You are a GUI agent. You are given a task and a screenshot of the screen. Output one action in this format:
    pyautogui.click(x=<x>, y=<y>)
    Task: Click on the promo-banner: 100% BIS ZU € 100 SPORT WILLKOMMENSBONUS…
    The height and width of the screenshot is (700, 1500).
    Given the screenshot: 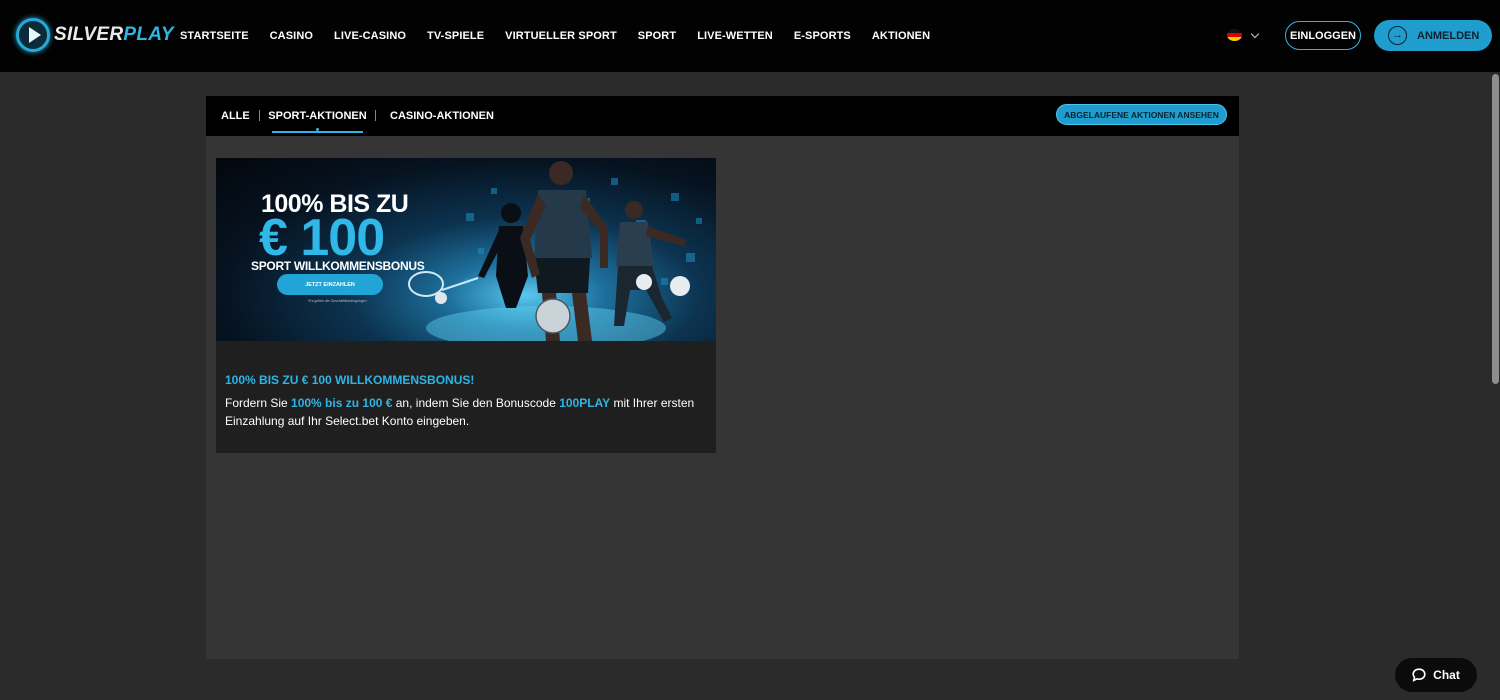 What is the action you would take?
    pyautogui.click(x=466, y=249)
    